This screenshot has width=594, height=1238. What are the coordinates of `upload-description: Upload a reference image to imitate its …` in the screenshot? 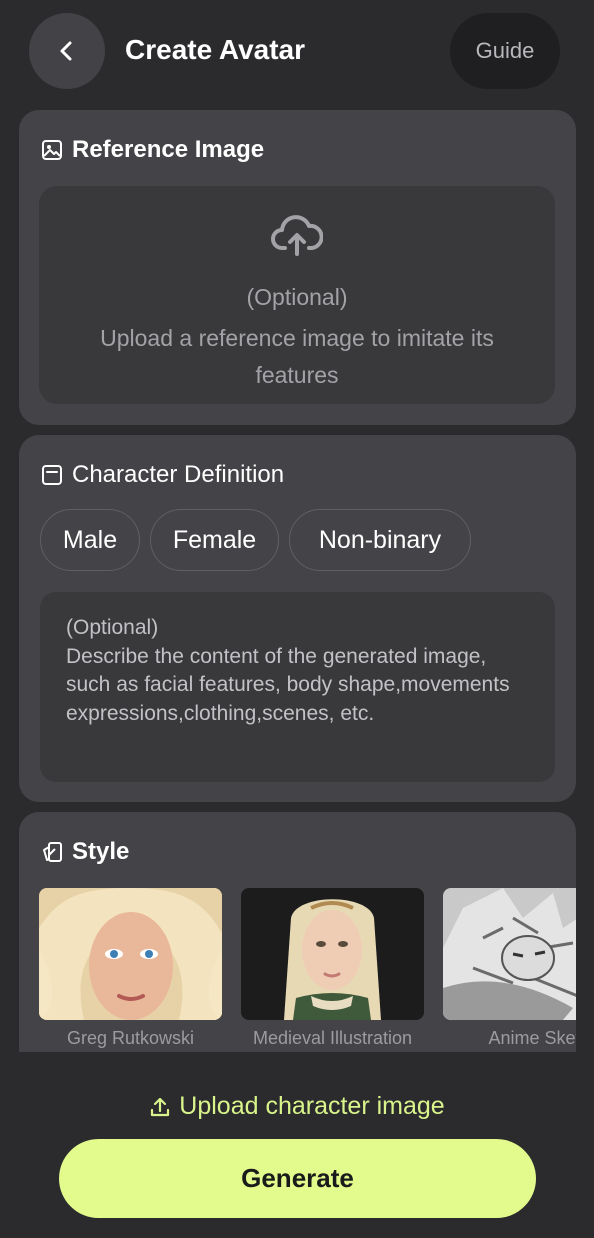 It's located at (297, 356).